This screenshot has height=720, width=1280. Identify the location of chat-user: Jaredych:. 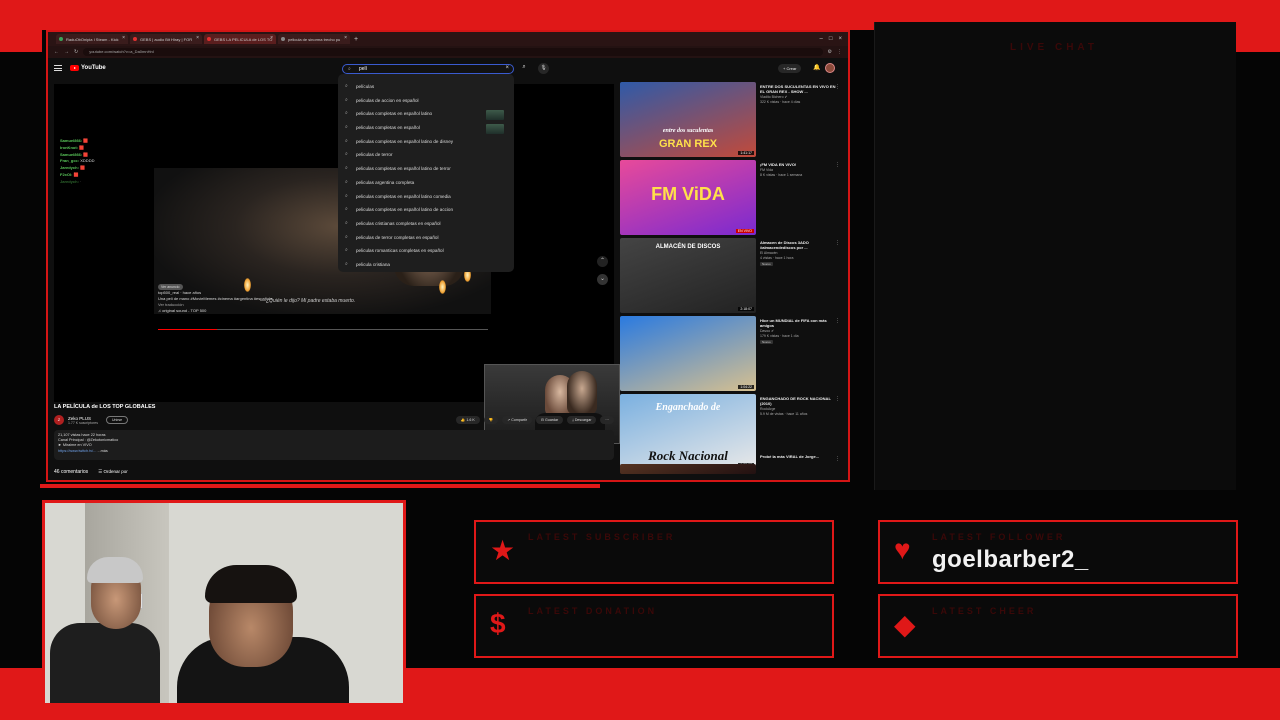
(69, 168).